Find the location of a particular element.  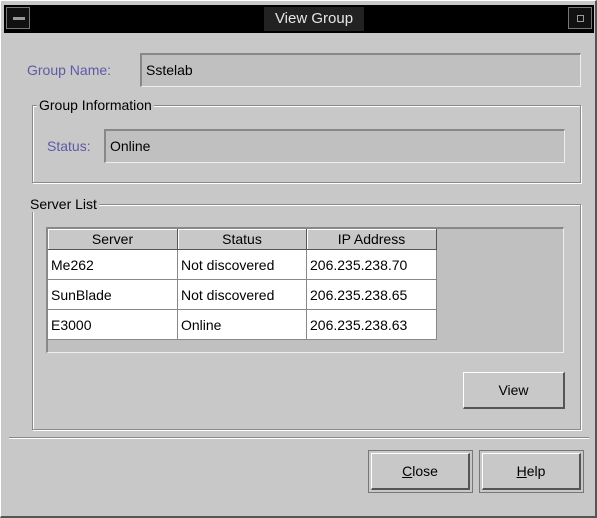

table-row: Me262 Not discovered 206.235.238.70 is located at coordinates (242, 264).